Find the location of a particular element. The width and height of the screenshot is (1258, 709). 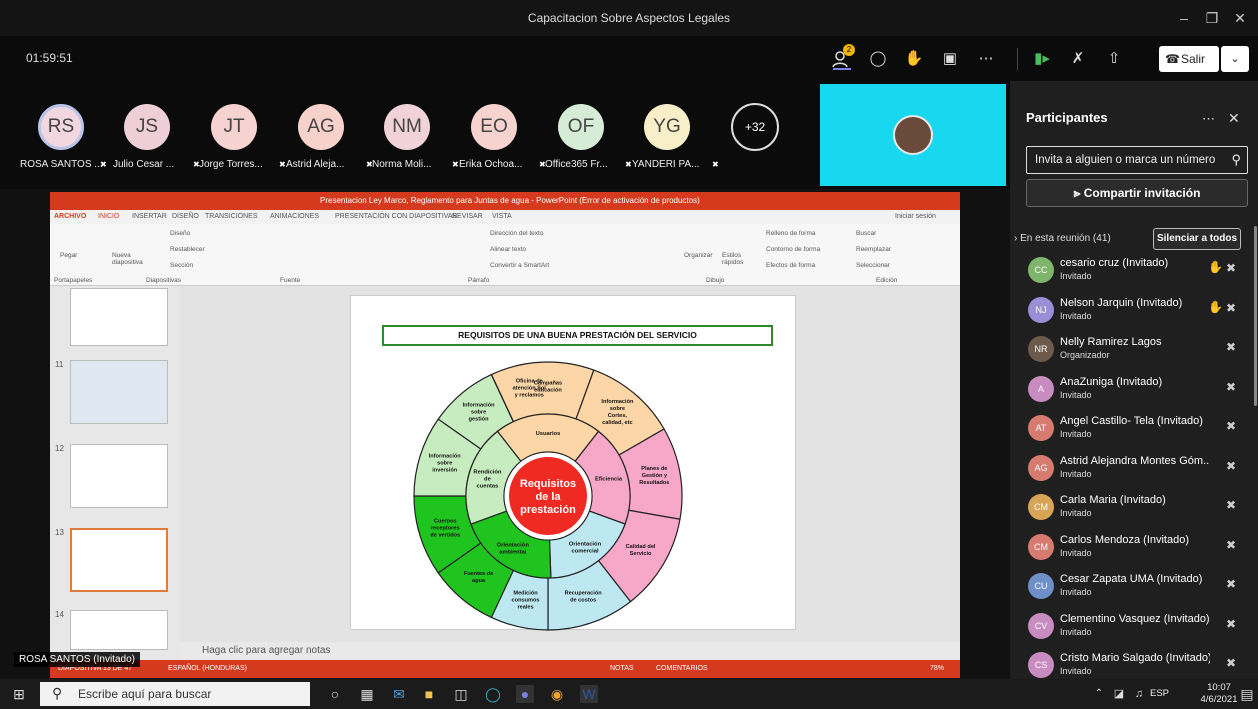

avatar: YG is located at coordinates (667, 127).